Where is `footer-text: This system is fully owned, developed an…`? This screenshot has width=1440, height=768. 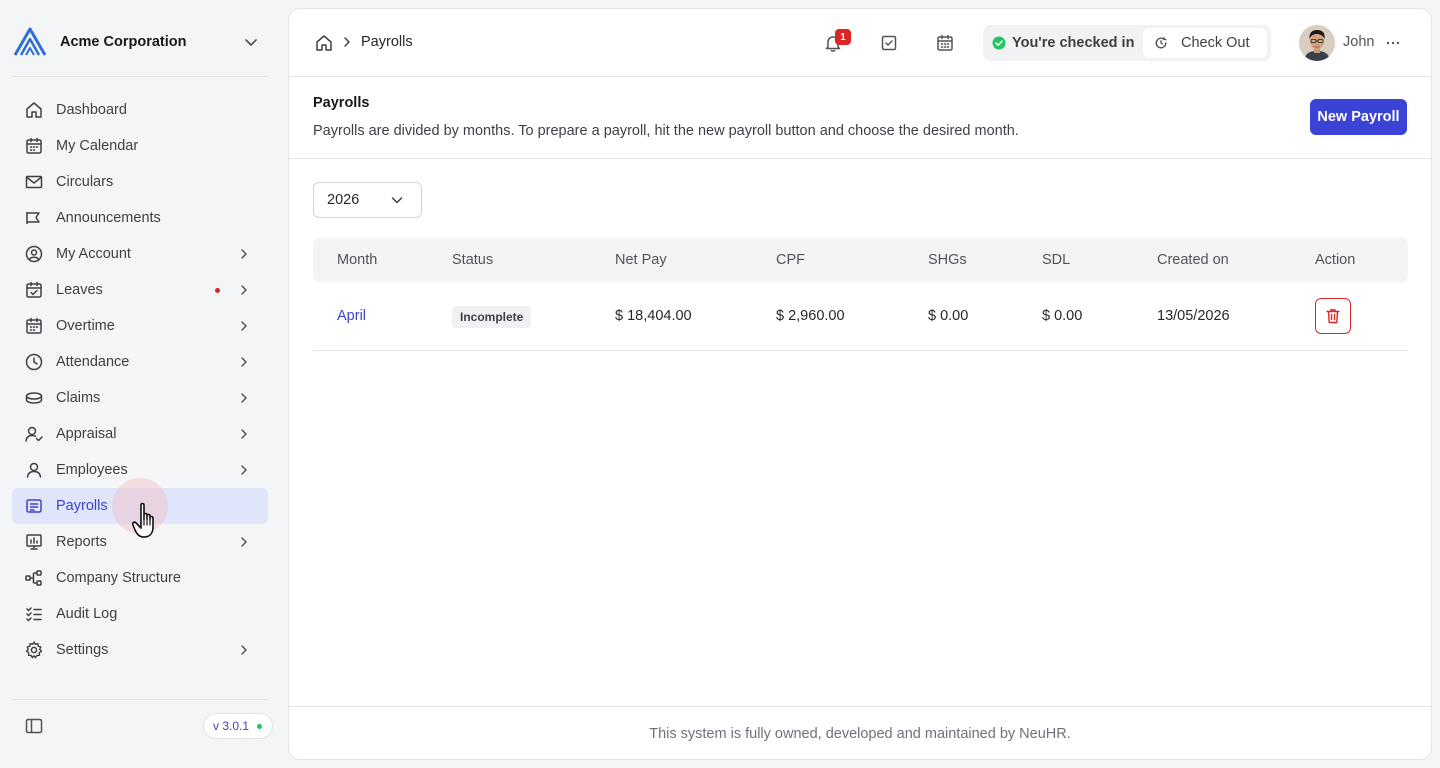 footer-text: This system is fully owned, developed an… is located at coordinates (860, 734).